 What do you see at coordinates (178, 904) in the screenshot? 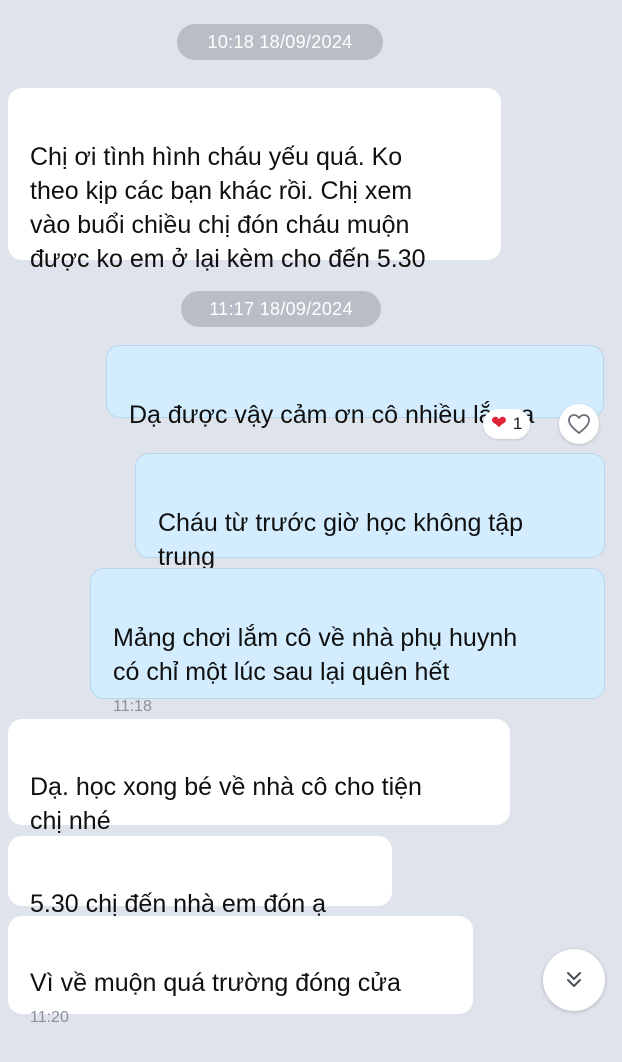
I see `message-text: 5.30 chị đến nhà em đón ạ` at bounding box center [178, 904].